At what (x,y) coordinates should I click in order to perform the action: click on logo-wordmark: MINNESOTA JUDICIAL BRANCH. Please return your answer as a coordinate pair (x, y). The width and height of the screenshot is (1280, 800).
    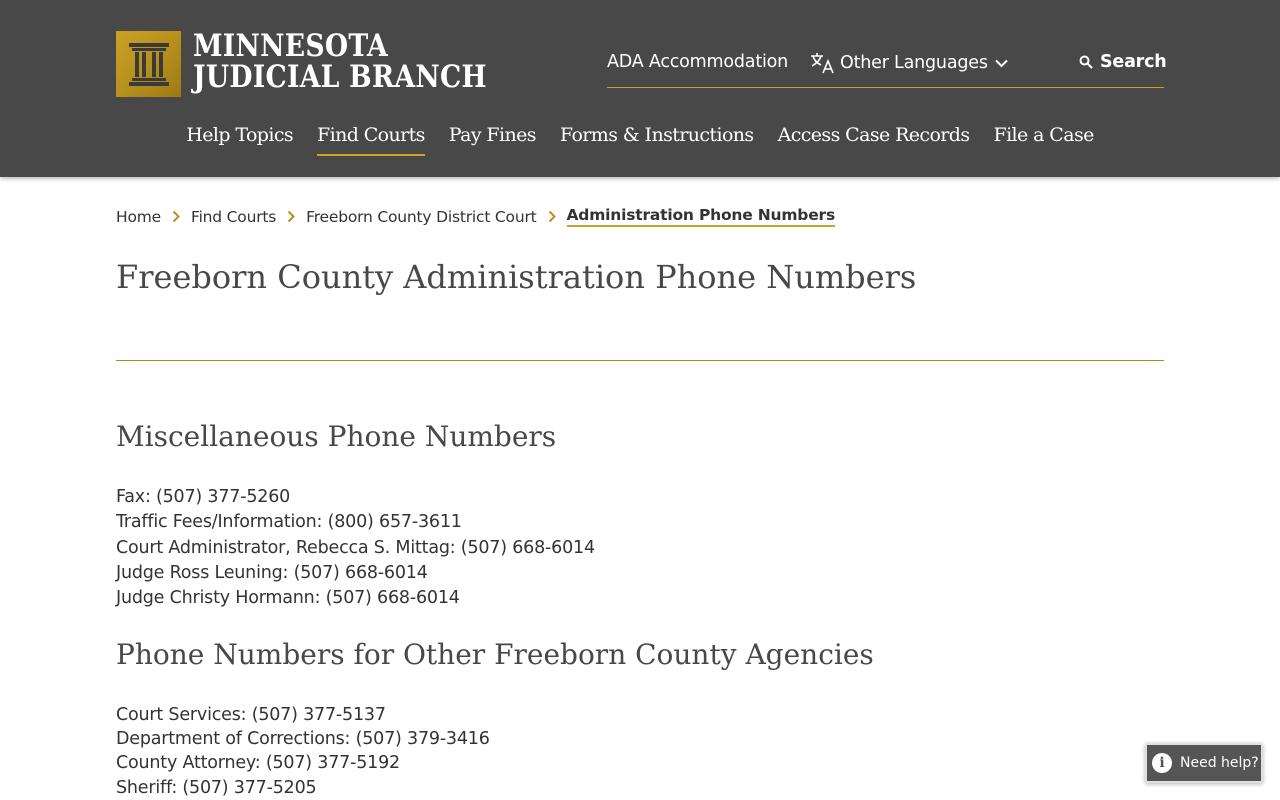
    Looking at the image, I should click on (340, 62).